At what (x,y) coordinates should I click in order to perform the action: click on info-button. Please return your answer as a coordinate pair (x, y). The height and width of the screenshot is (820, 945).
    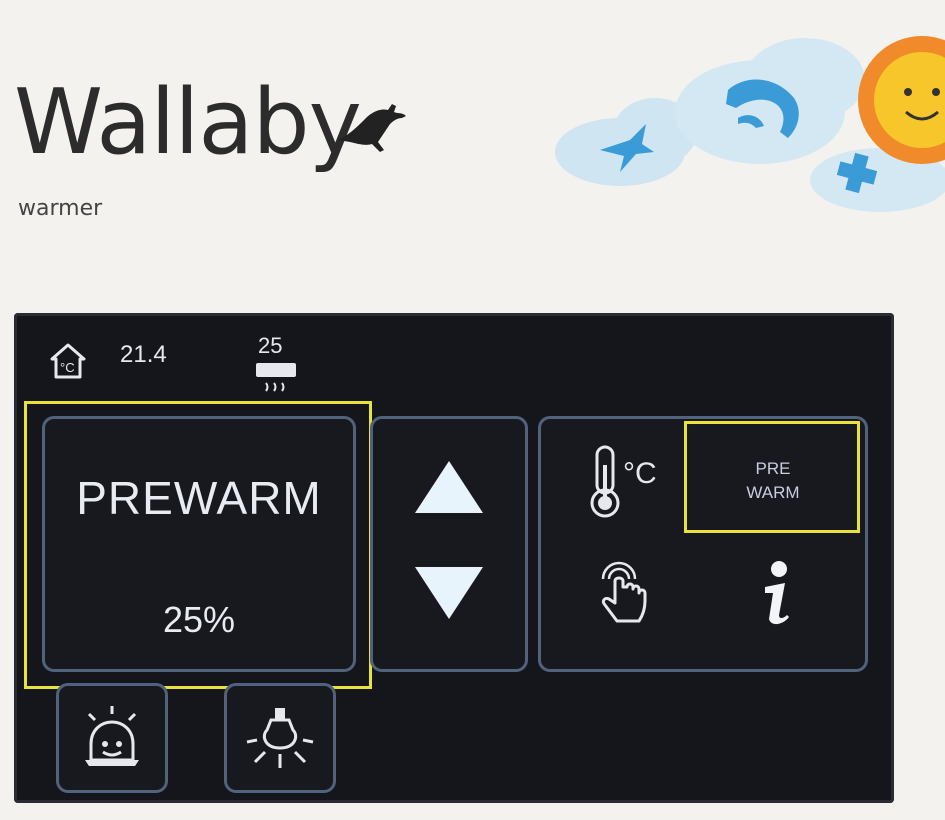
    Looking at the image, I should click on (773, 602).